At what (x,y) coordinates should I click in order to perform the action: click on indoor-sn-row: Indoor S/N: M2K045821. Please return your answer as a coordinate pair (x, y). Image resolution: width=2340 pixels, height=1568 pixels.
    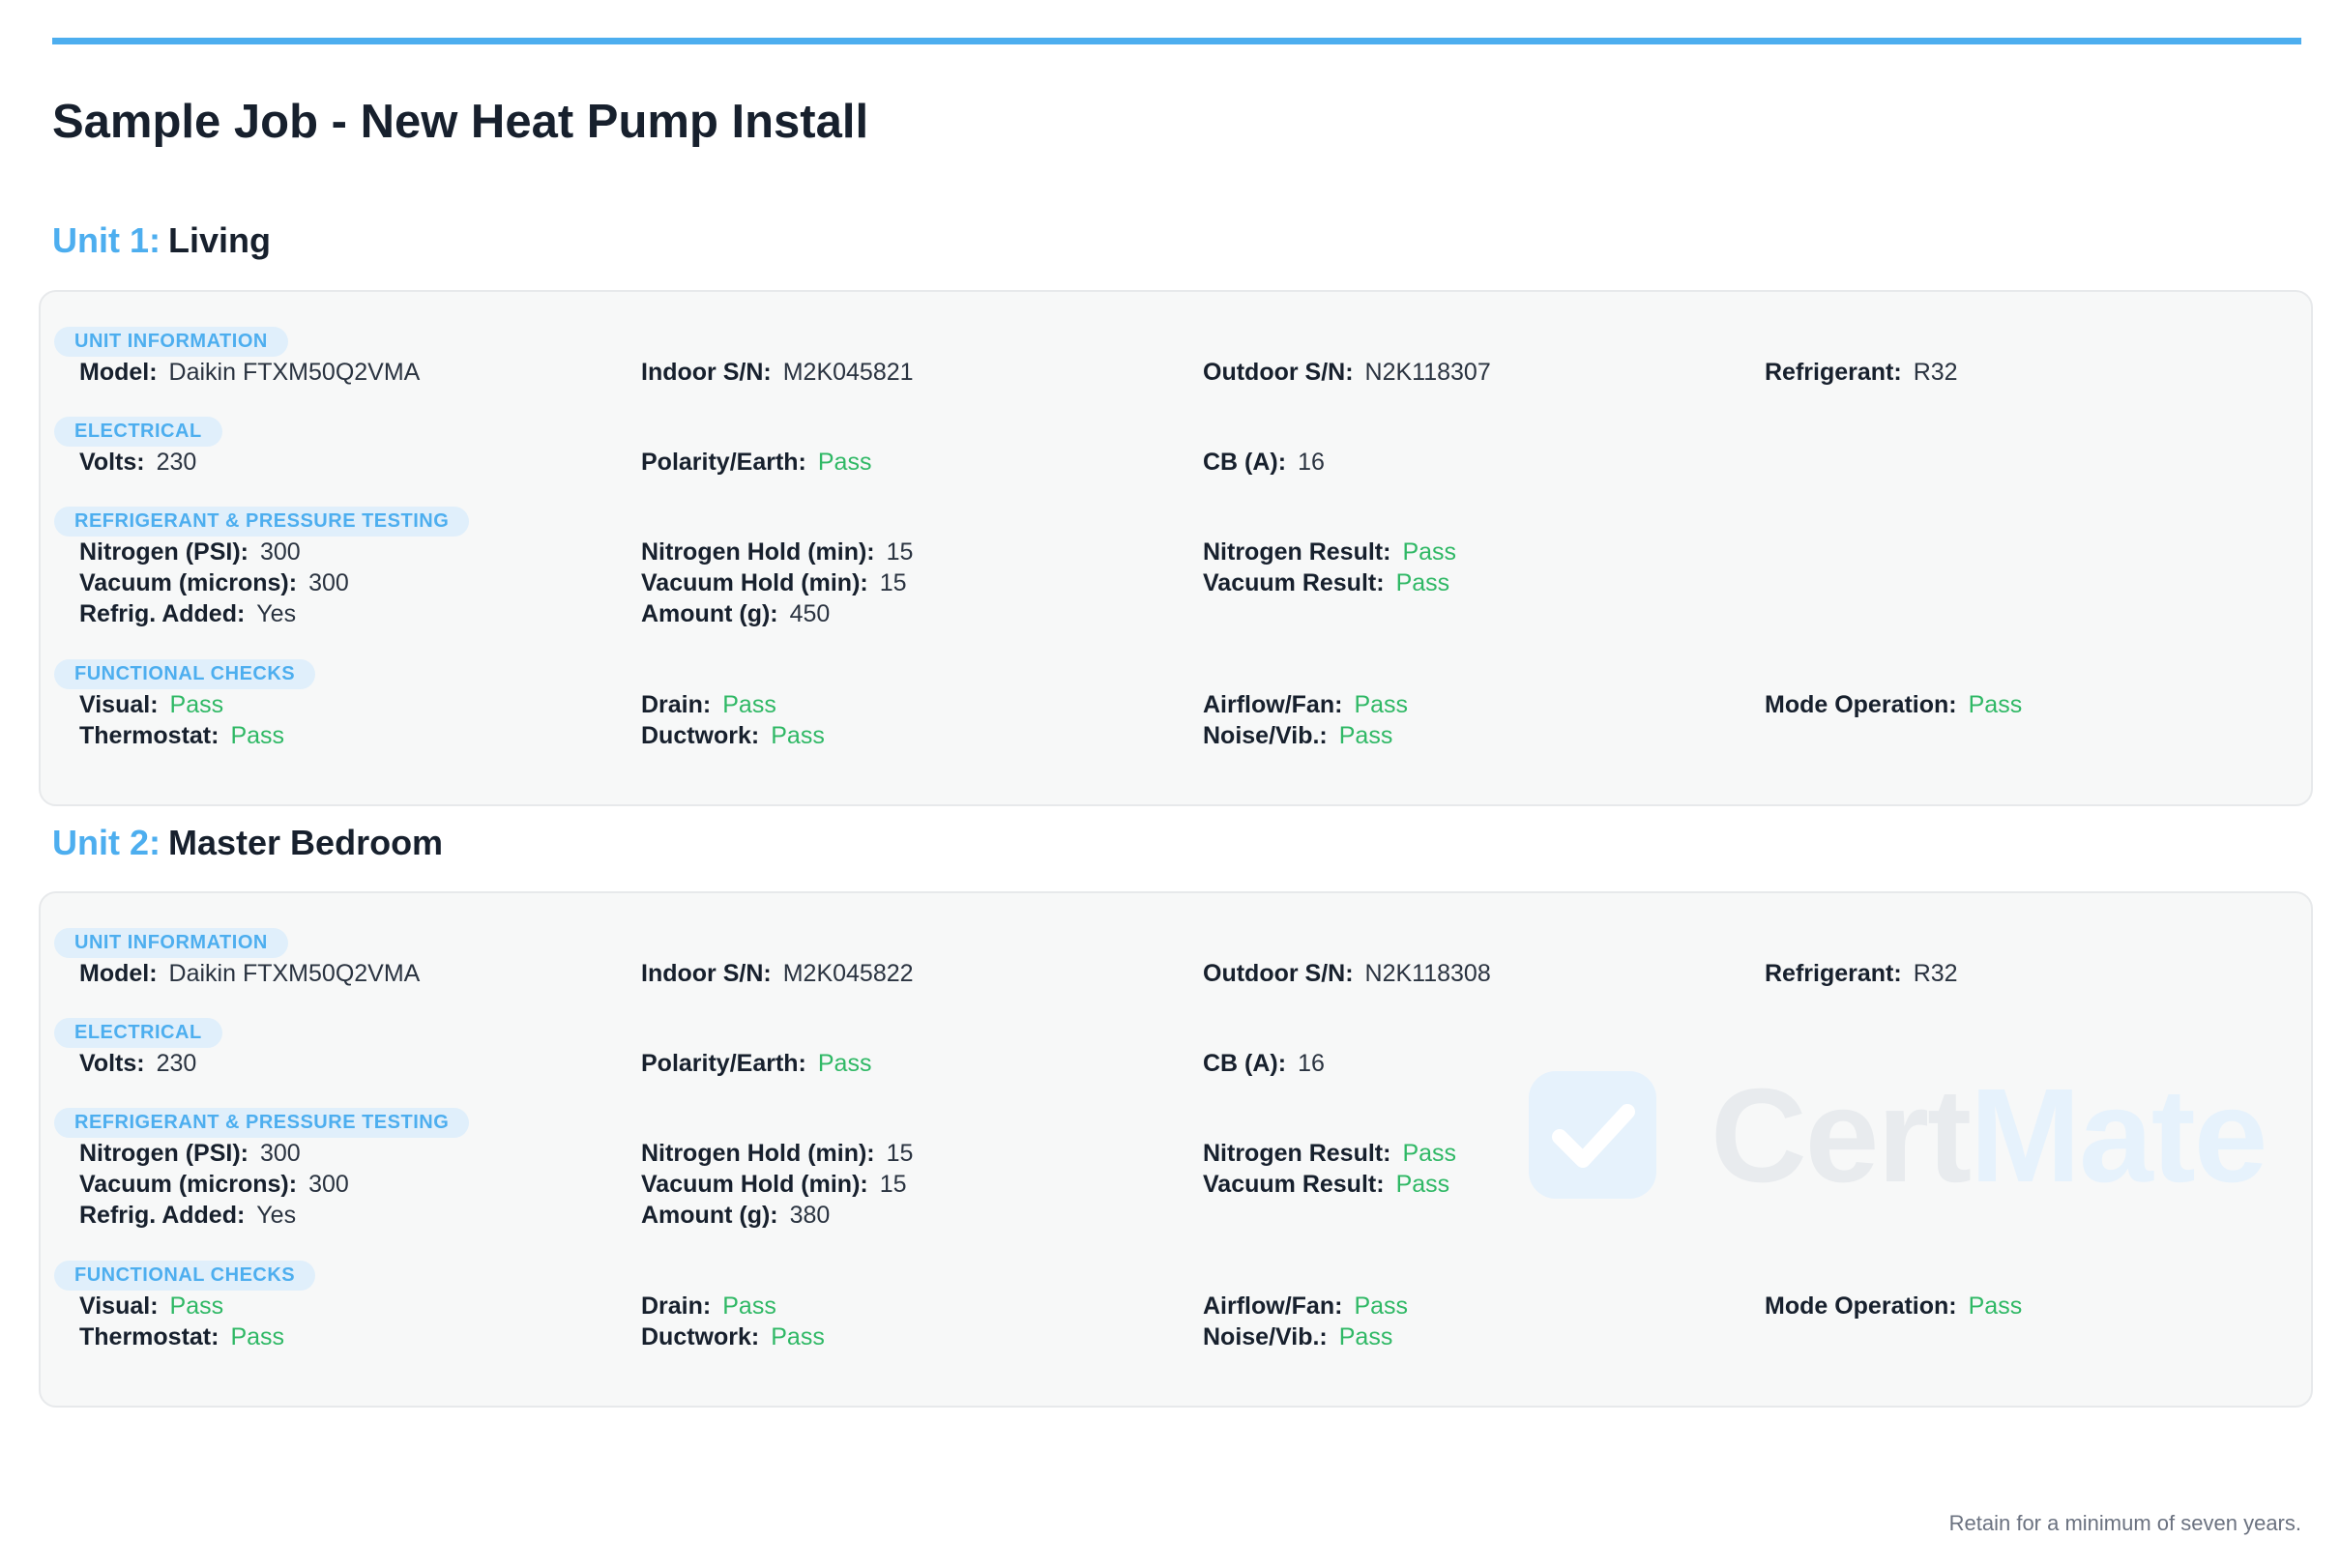
    Looking at the image, I should click on (778, 372).